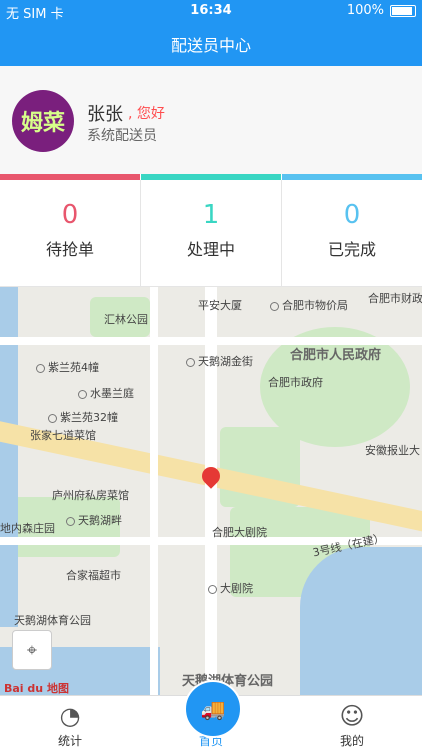  I want to click on map-poi: 合肥市财政, so click(395, 298).